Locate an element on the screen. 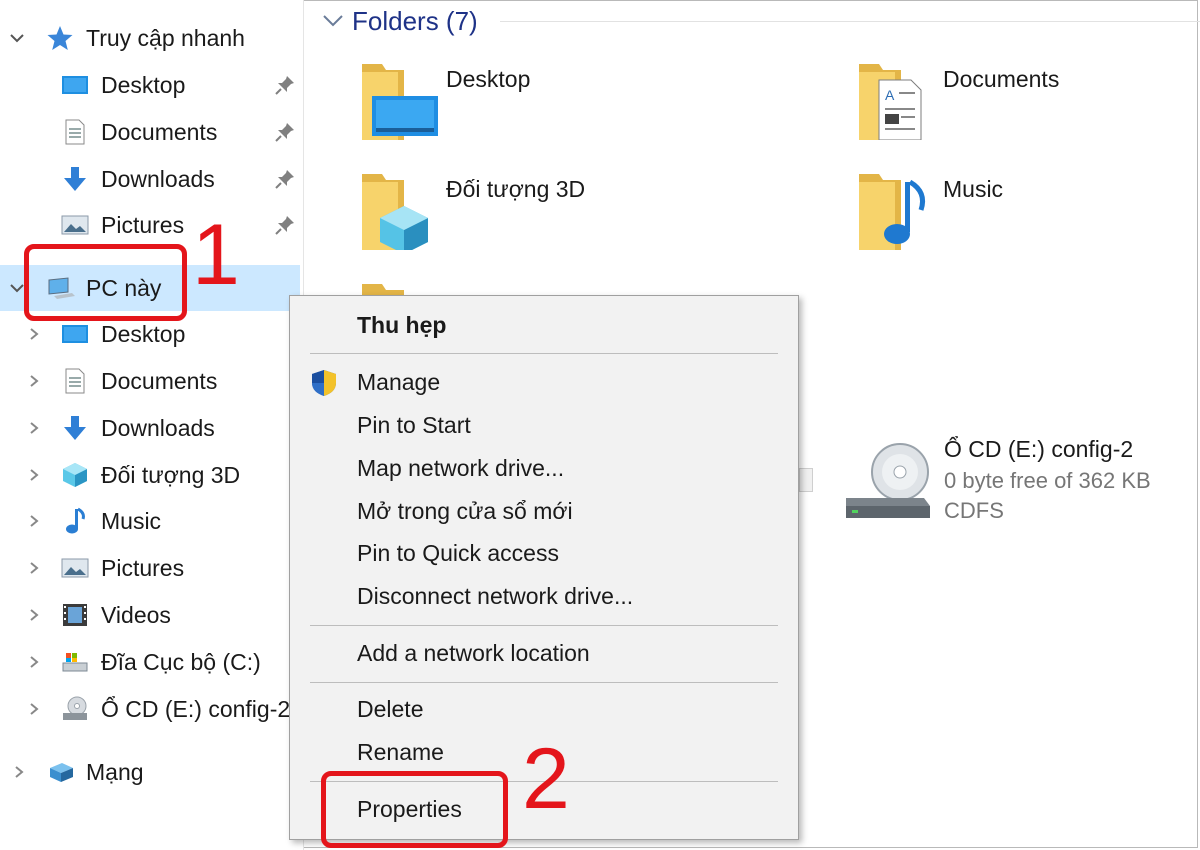 This screenshot has width=1200, height=850. desktop-icon is located at coordinates (75, 334).